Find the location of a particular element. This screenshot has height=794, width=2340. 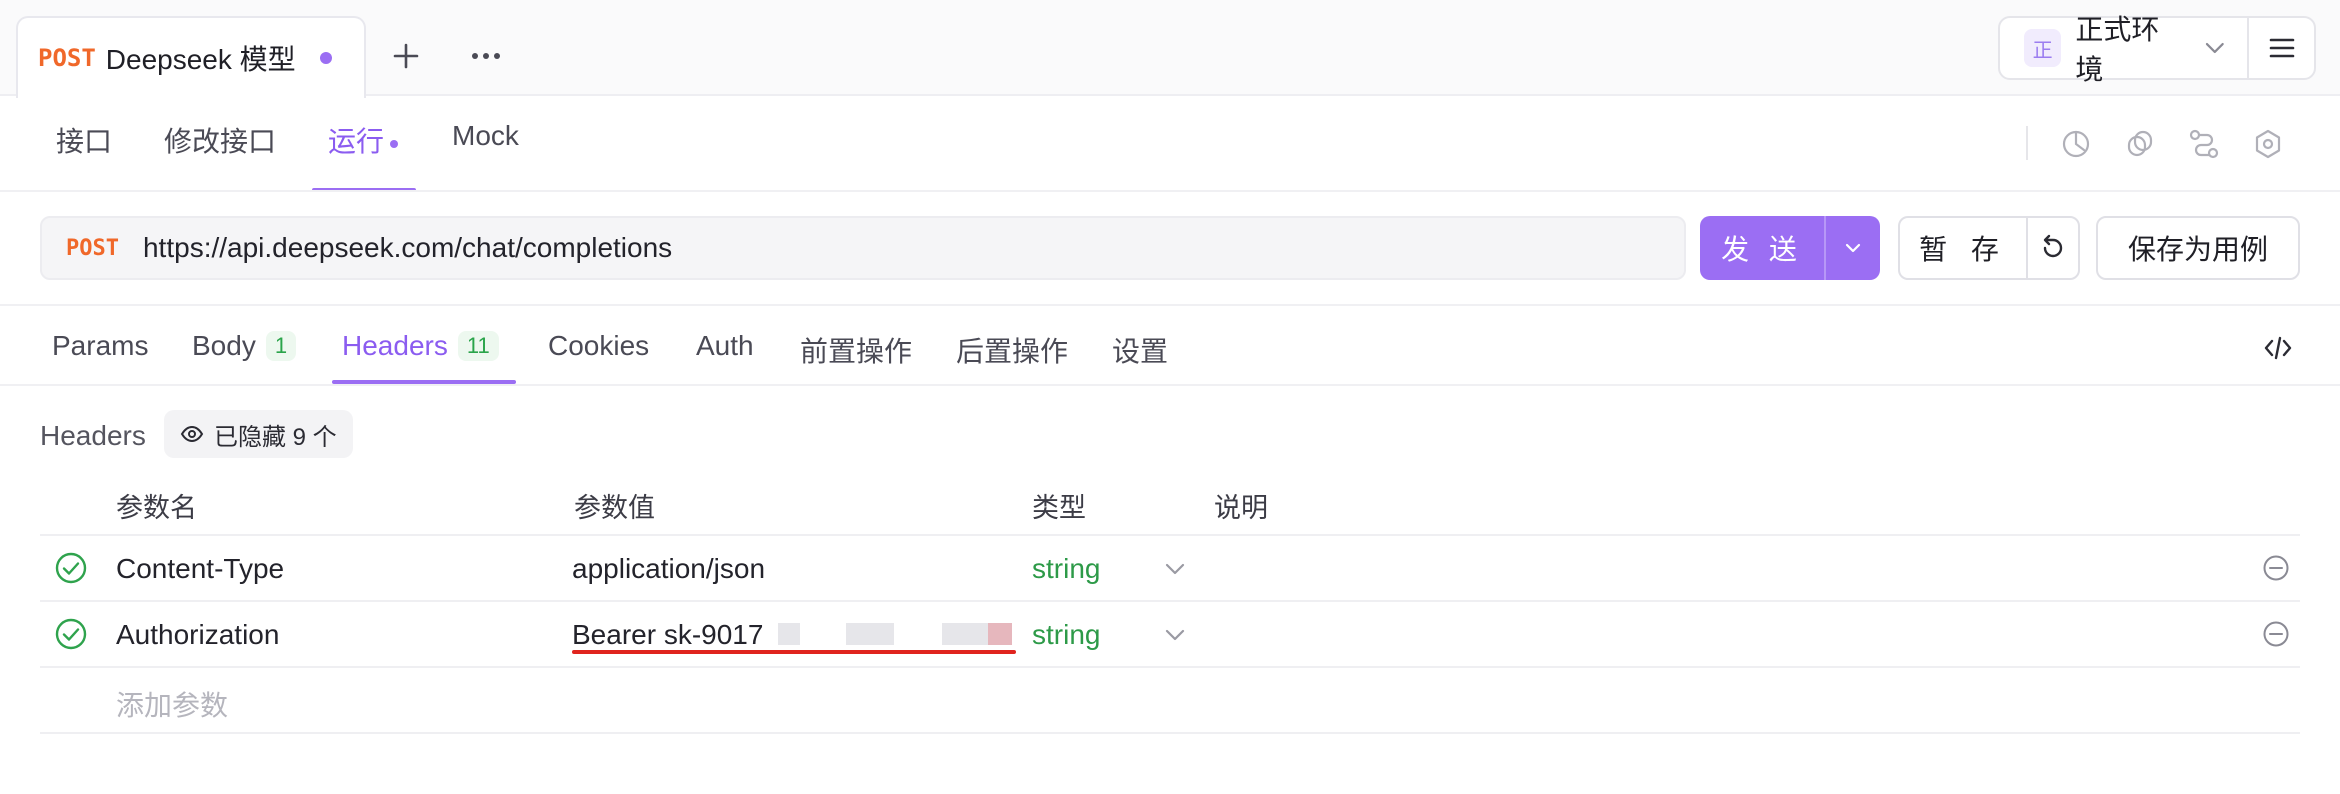

tool-share-button is located at coordinates (2140, 144).